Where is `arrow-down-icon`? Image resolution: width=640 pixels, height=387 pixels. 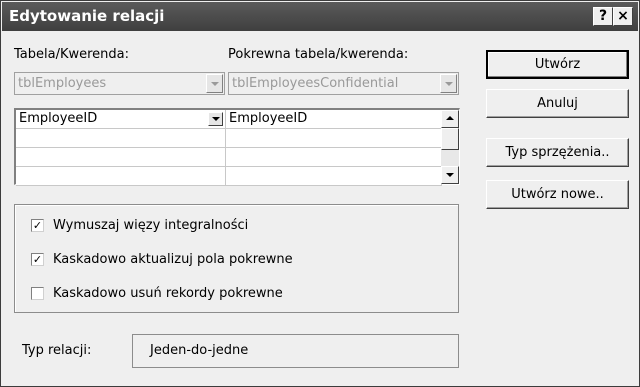 arrow-down-icon is located at coordinates (450, 175).